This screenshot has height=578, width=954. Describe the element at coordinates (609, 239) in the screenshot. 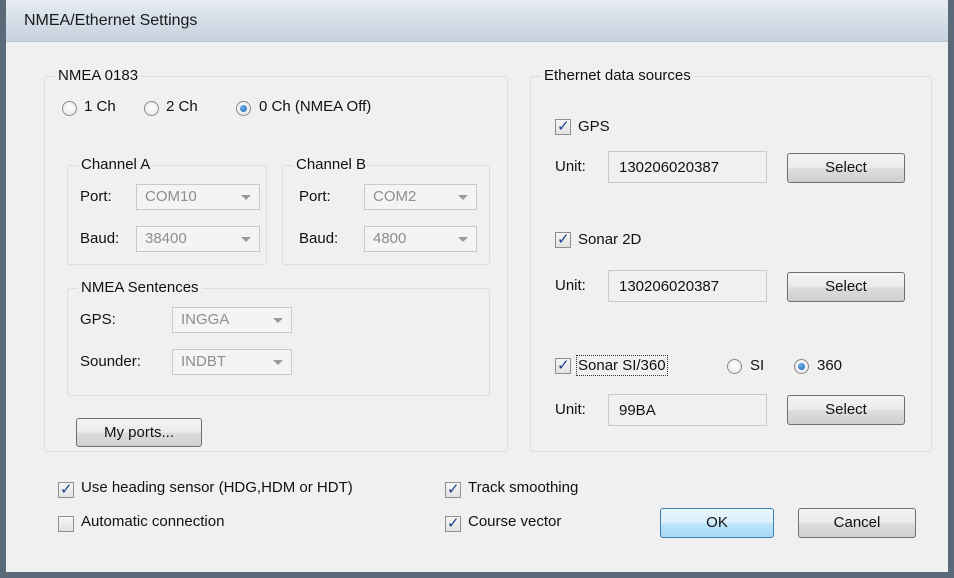

I see `sonar-2d-checkbox-label: Sonar 2D` at that location.